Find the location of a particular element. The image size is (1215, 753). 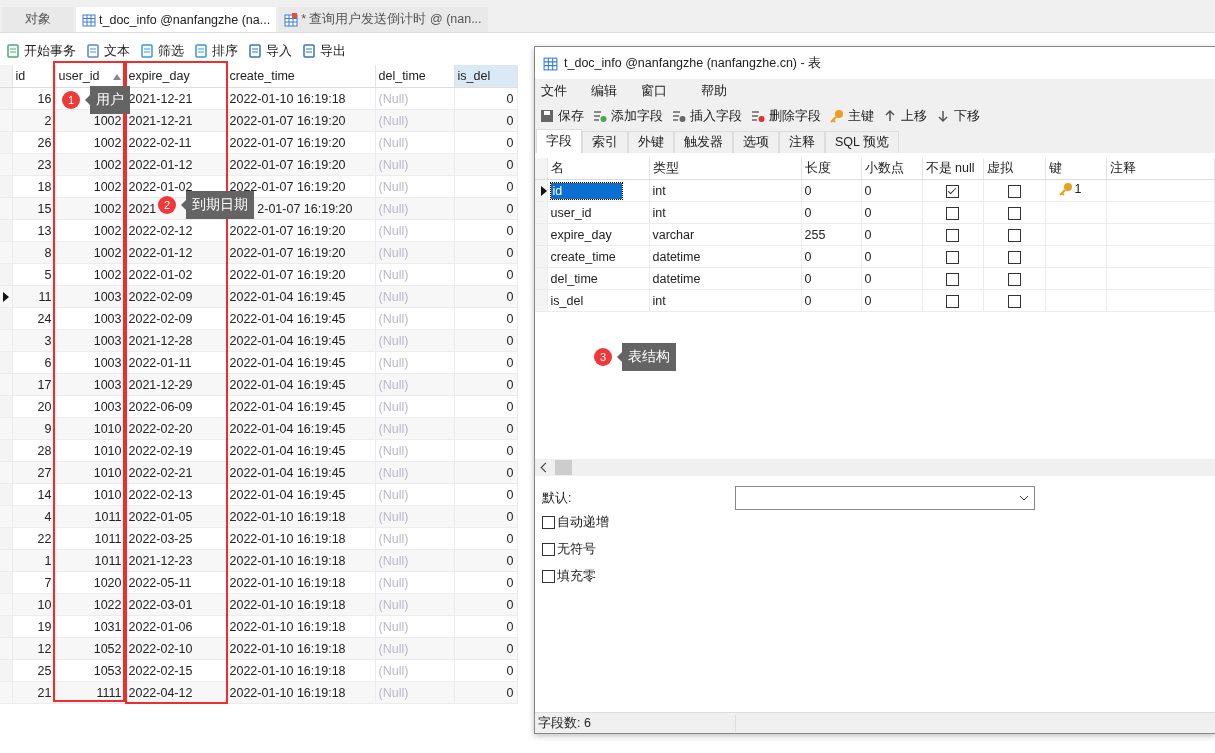

menu-item: 帮助 is located at coordinates (714, 91).